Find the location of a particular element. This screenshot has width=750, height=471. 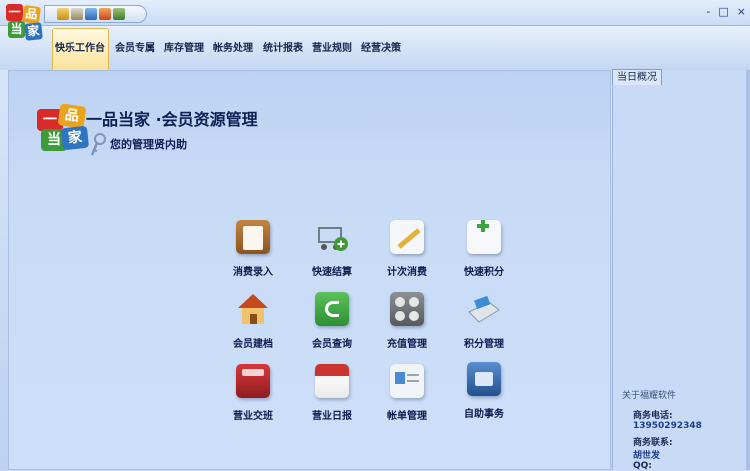

logo-char: 一 is located at coordinates (14, 12).